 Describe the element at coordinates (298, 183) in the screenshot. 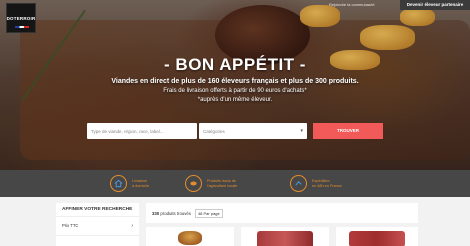

I see `truck-icon` at that location.